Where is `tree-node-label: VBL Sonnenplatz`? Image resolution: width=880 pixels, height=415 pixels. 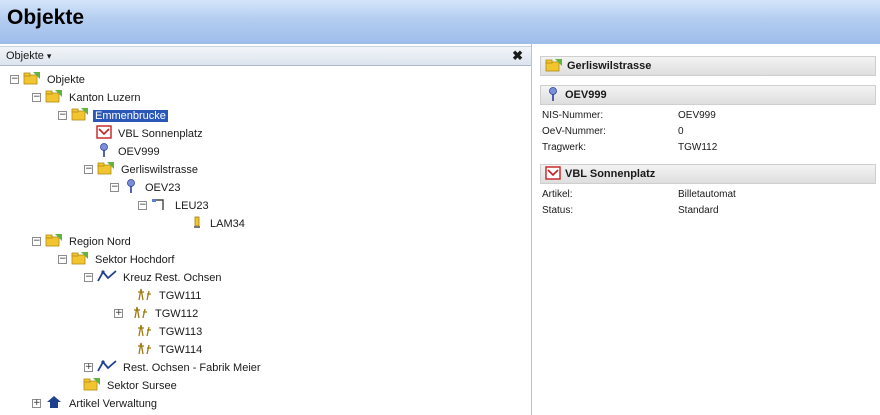
tree-node-label: VBL Sonnenplatz is located at coordinates (160, 133).